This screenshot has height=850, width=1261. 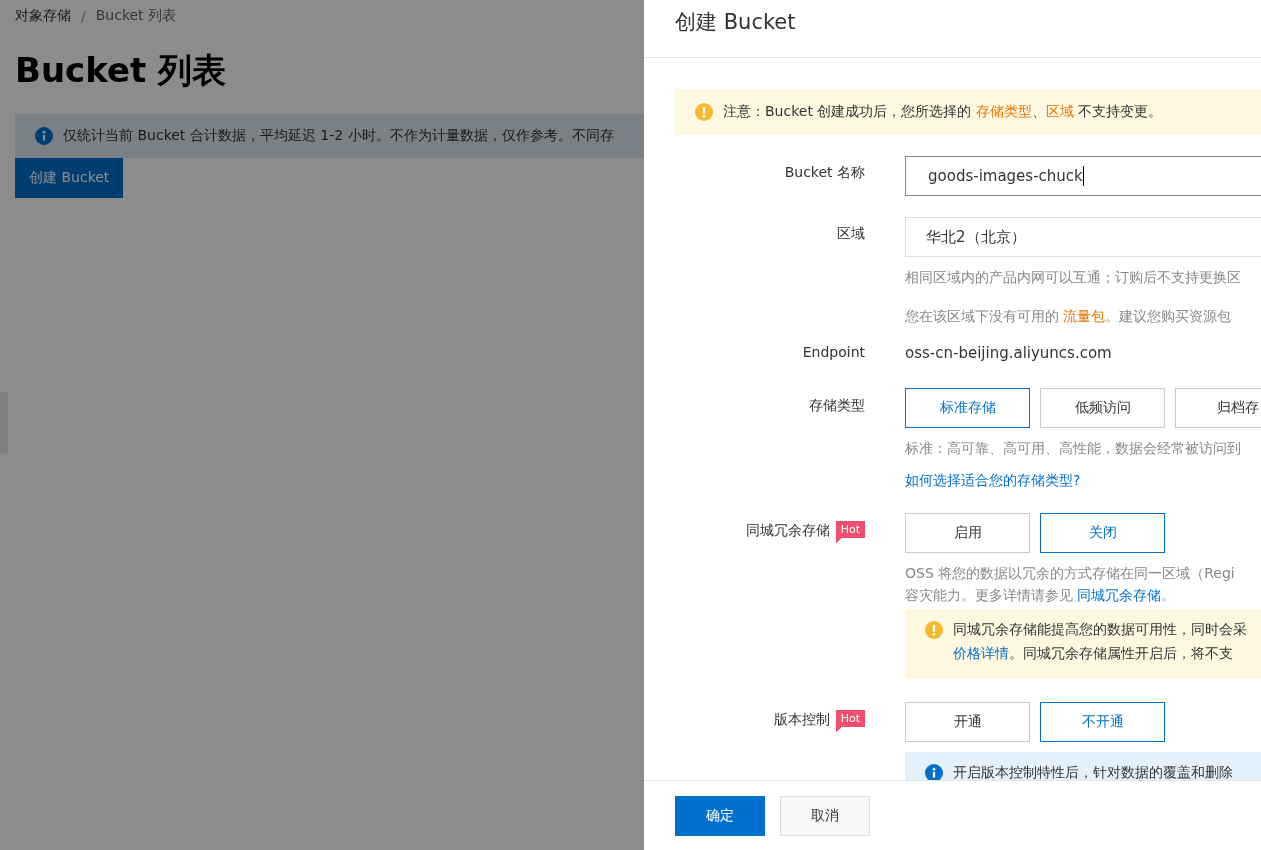 I want to click on option-button: 低频访问, so click(x=1102, y=408).